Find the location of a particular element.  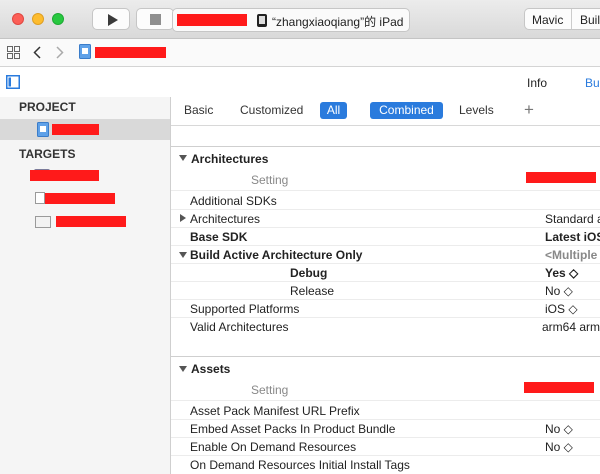

related-items-icon is located at coordinates (13, 52).